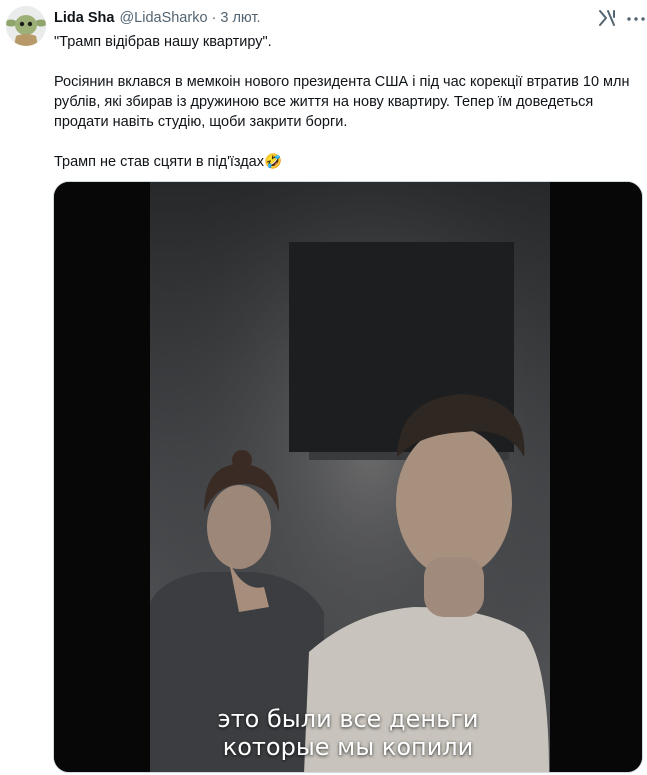 Image resolution: width=647 pixels, height=775 pixels. What do you see at coordinates (163, 42) in the screenshot?
I see `tweet-line-quote: "Трамп відібрав нашу квартиру".` at bounding box center [163, 42].